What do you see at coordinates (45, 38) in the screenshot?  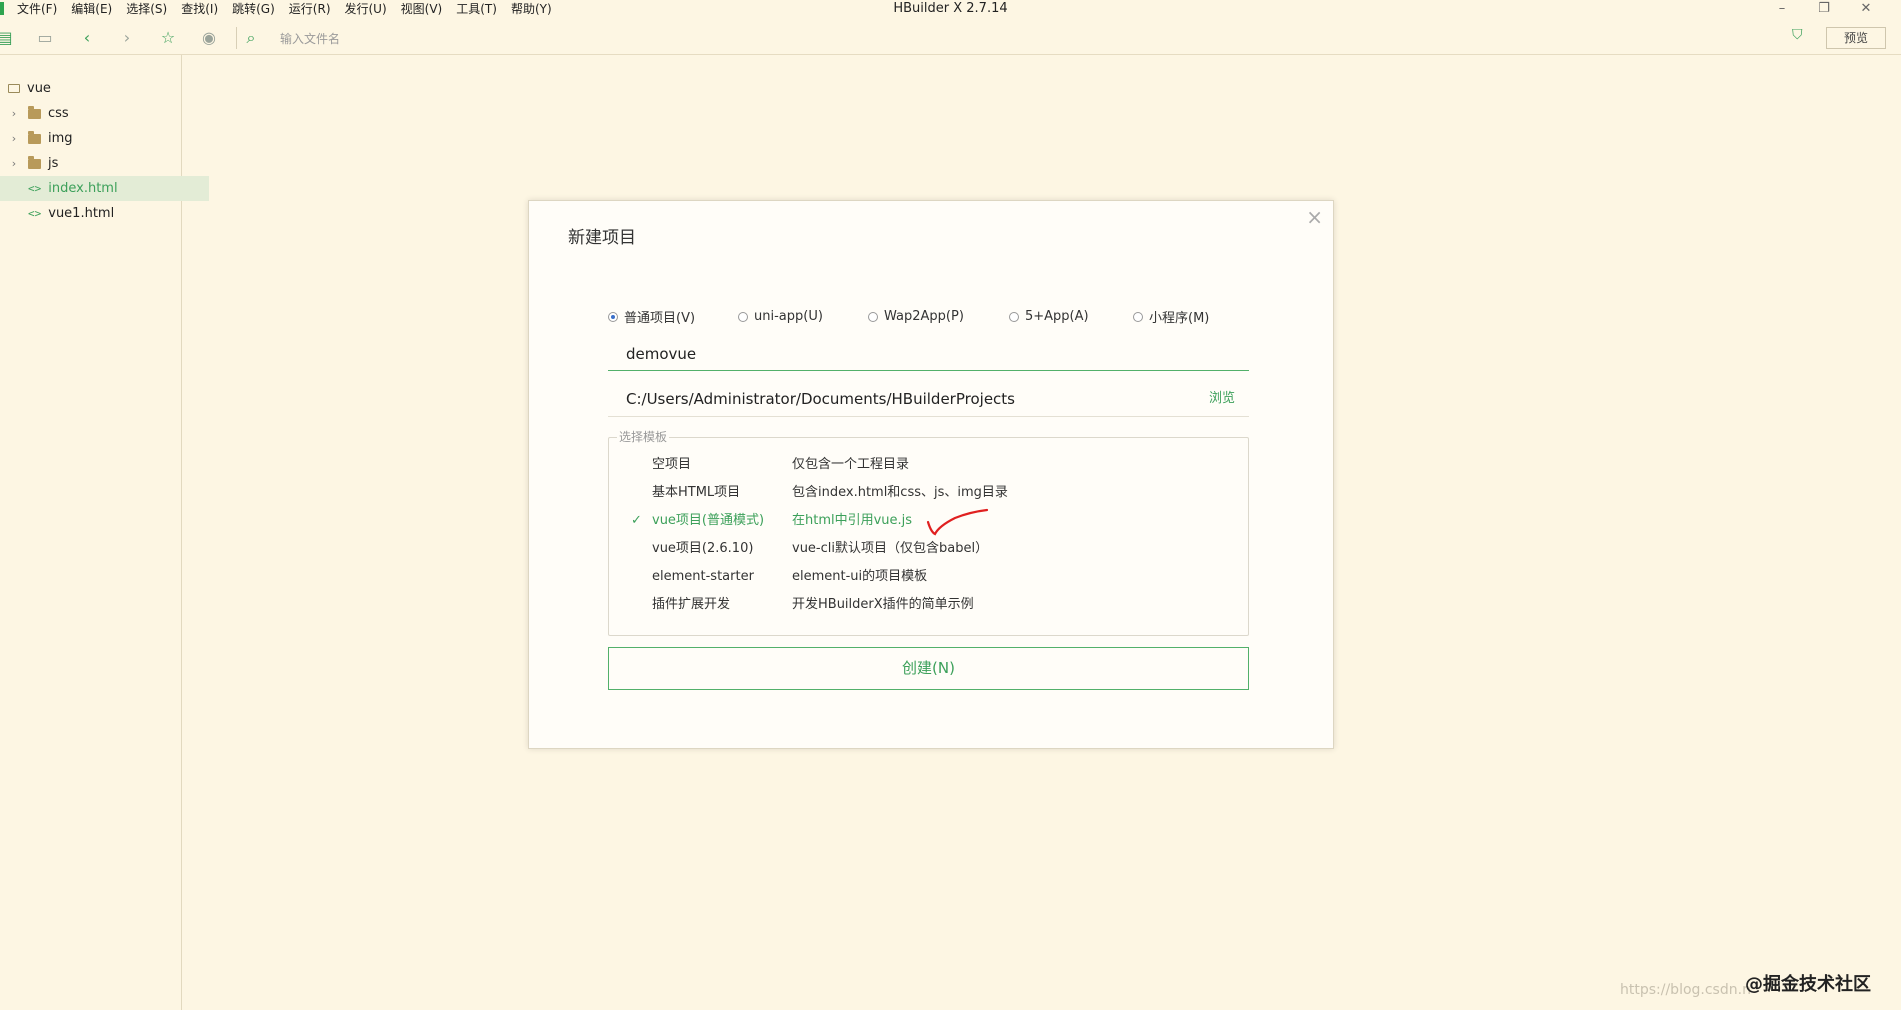 I see `save-icon: ▭` at bounding box center [45, 38].